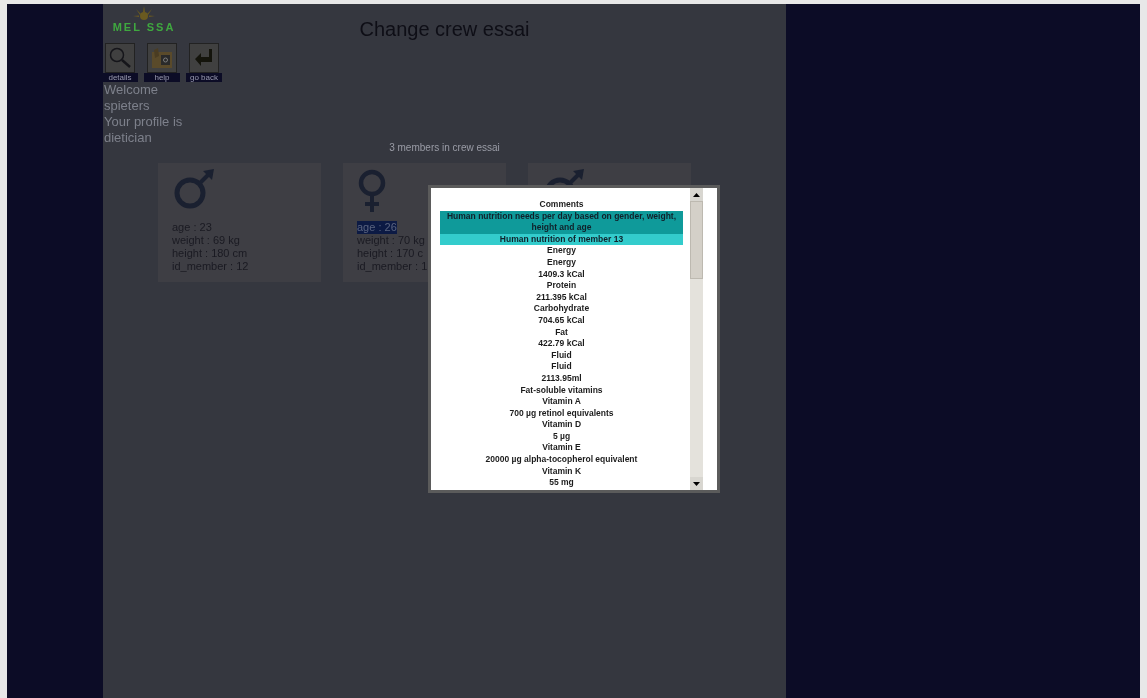 The height and width of the screenshot is (698, 1147). I want to click on welcome-text: Welcome, so click(131, 90).